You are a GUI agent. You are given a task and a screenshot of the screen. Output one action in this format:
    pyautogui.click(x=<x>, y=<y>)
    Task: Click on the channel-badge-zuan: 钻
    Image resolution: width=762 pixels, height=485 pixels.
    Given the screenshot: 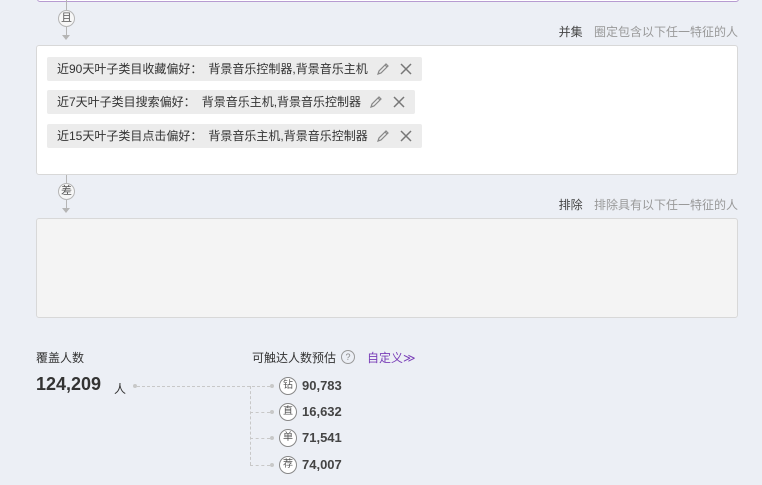 What is the action you would take?
    pyautogui.click(x=288, y=386)
    